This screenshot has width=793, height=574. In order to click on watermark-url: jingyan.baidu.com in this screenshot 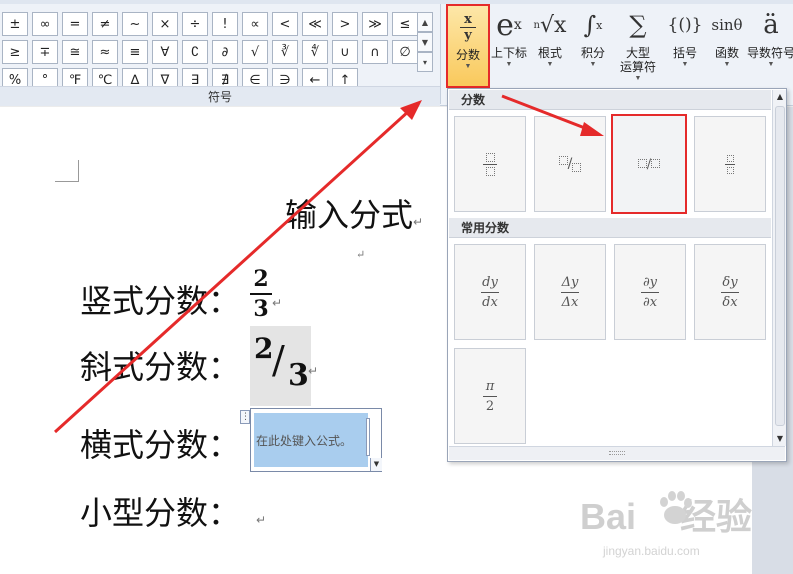, I will do `click(651, 551)`.